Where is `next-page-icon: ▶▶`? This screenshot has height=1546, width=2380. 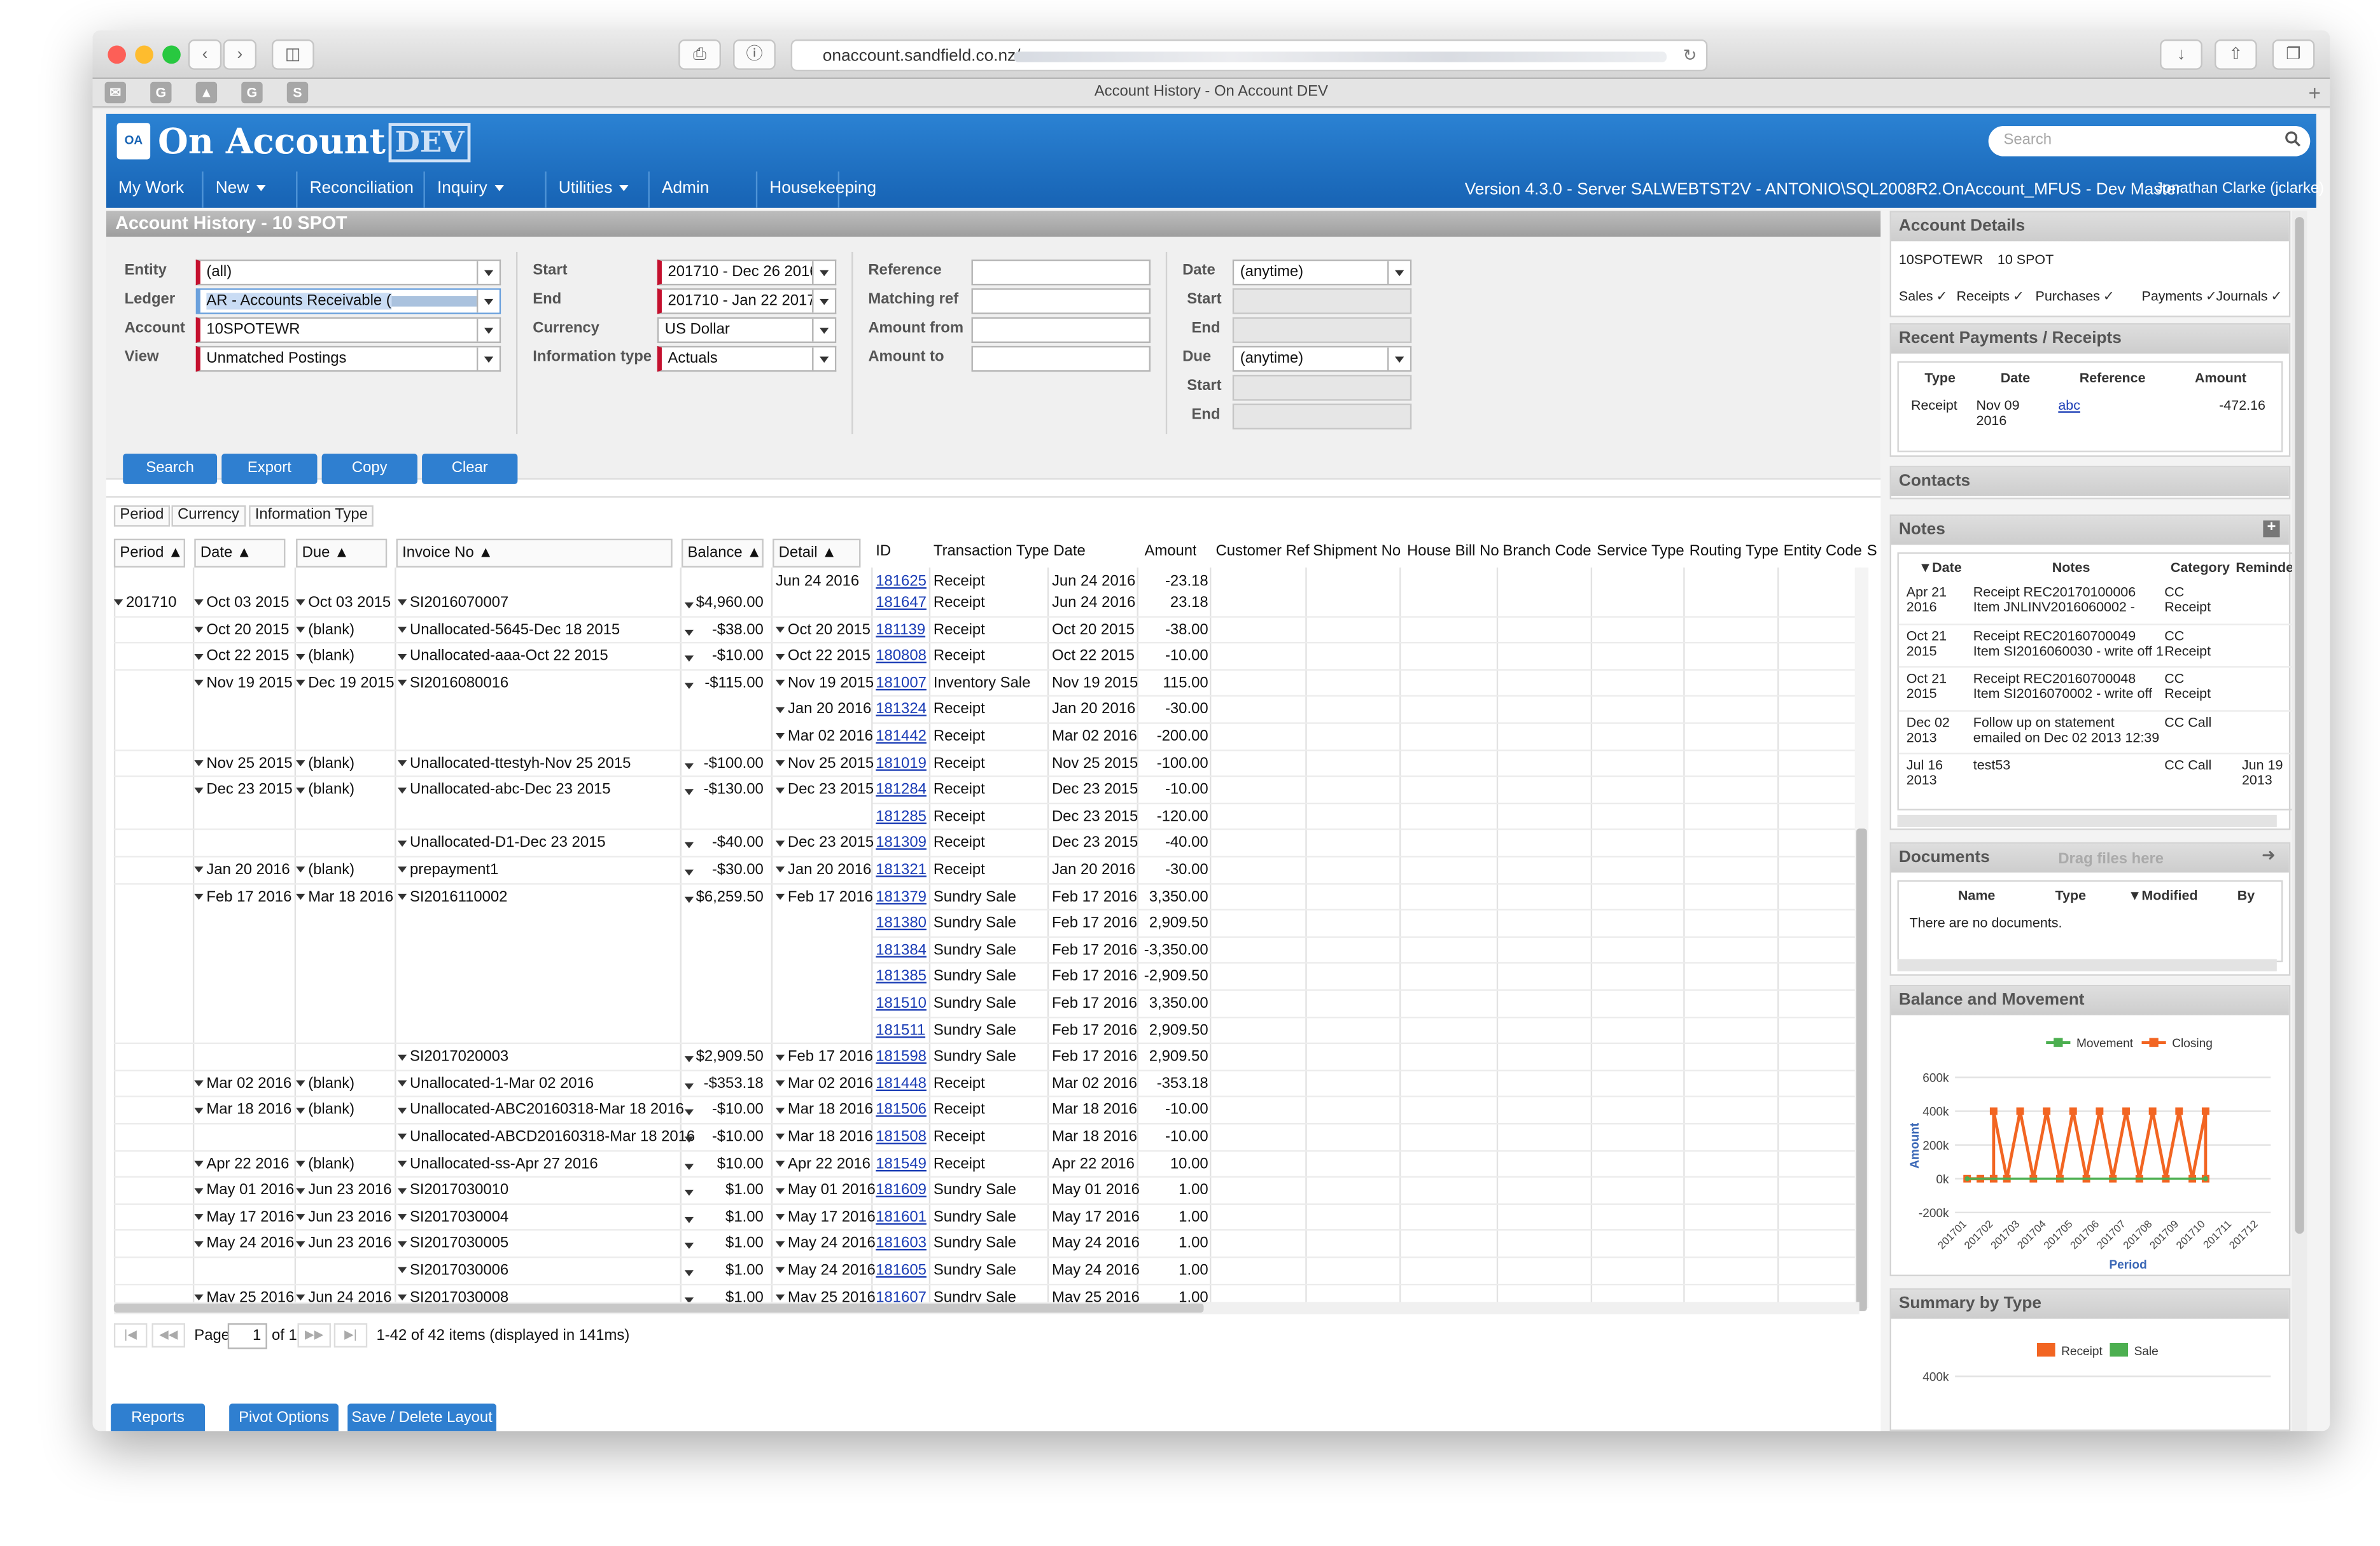
next-page-icon: ▶▶ is located at coordinates (314, 1335).